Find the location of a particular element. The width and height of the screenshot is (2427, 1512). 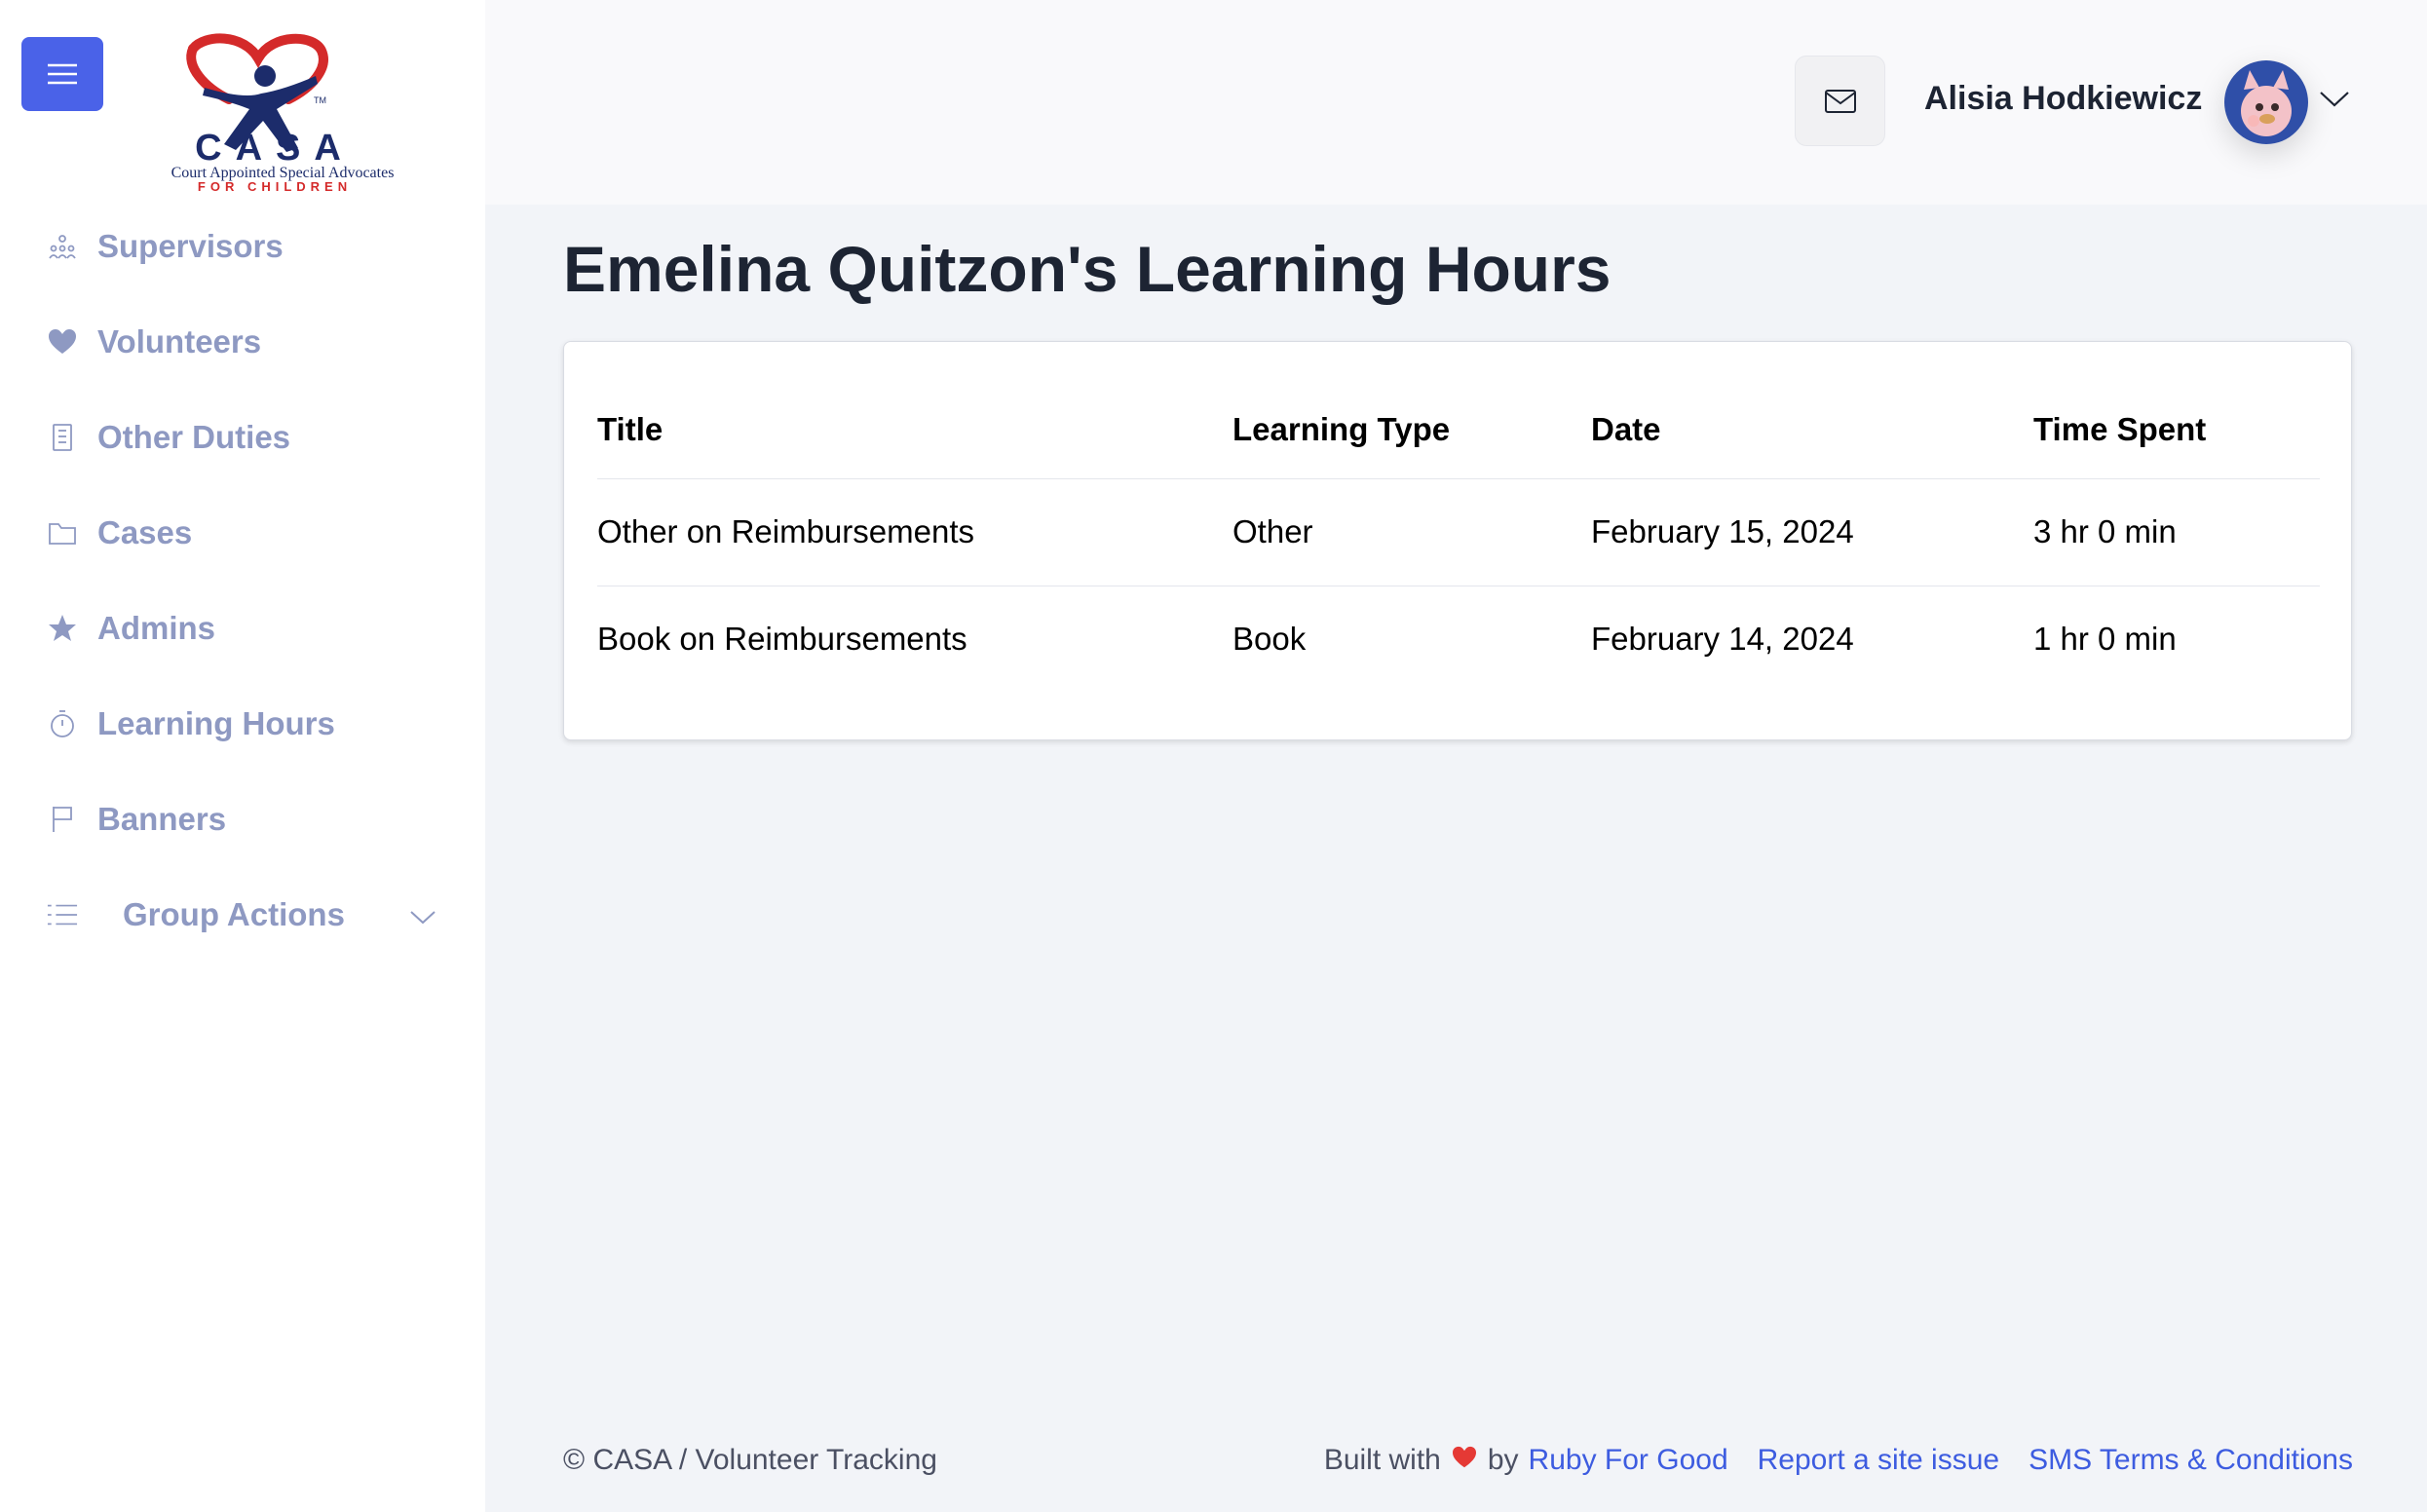

sidebar-item-label: Group Actions is located at coordinates (234, 914).